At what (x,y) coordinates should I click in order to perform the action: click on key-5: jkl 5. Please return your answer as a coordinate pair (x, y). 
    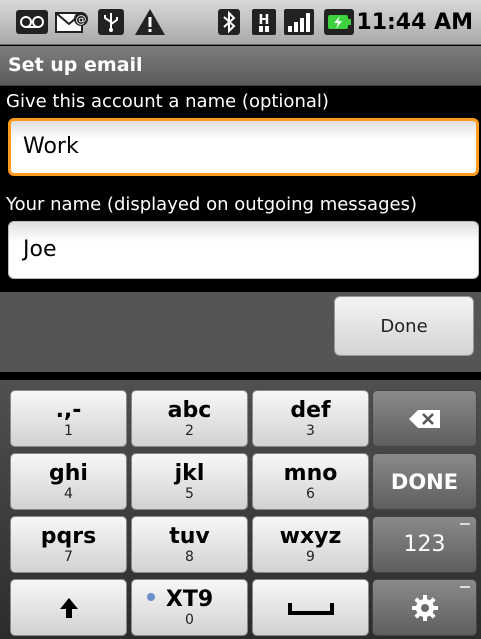
    Looking at the image, I should click on (189, 481).